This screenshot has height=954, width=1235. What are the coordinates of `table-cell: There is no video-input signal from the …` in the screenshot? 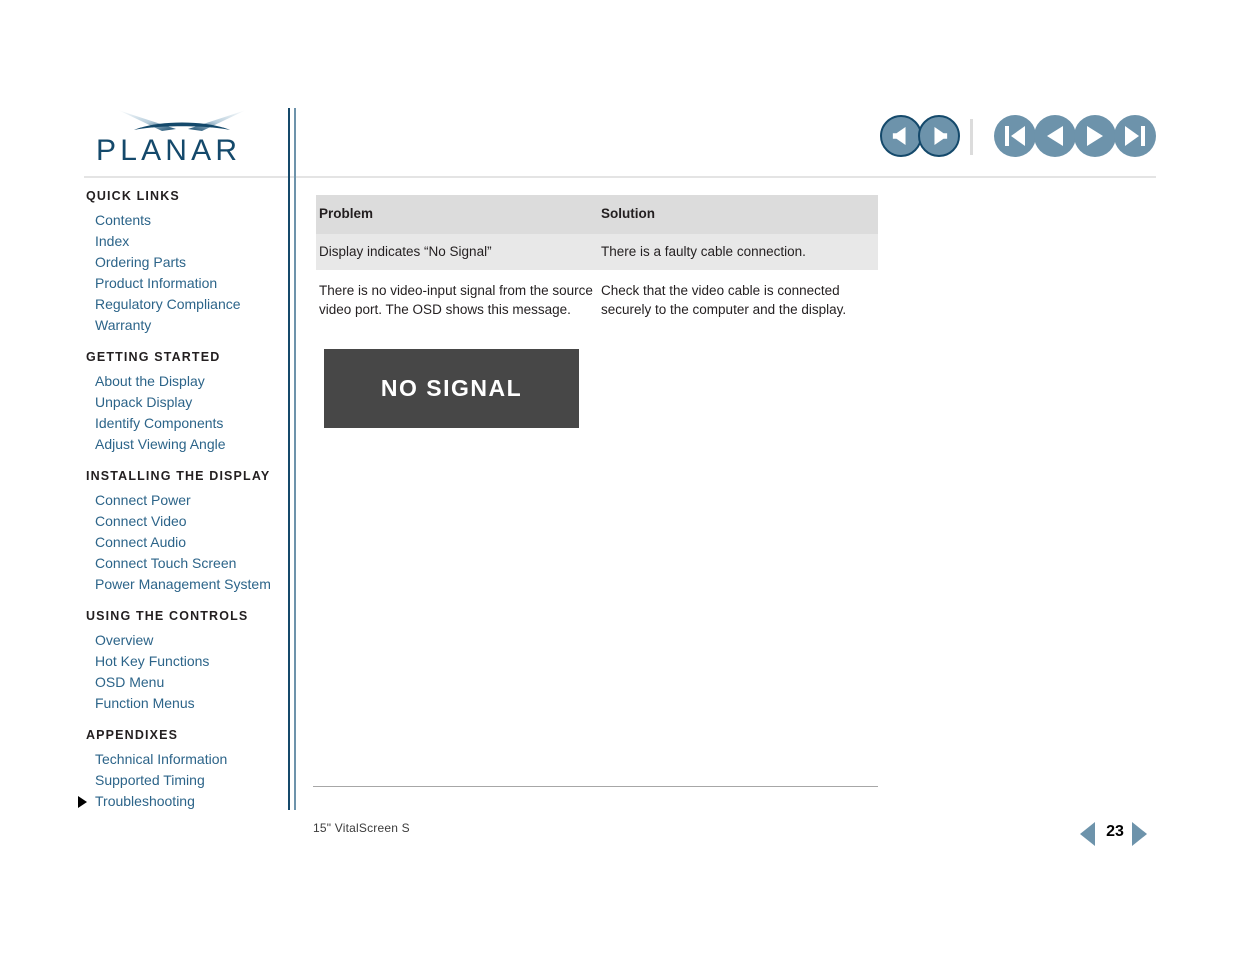 It's located at (456, 300).